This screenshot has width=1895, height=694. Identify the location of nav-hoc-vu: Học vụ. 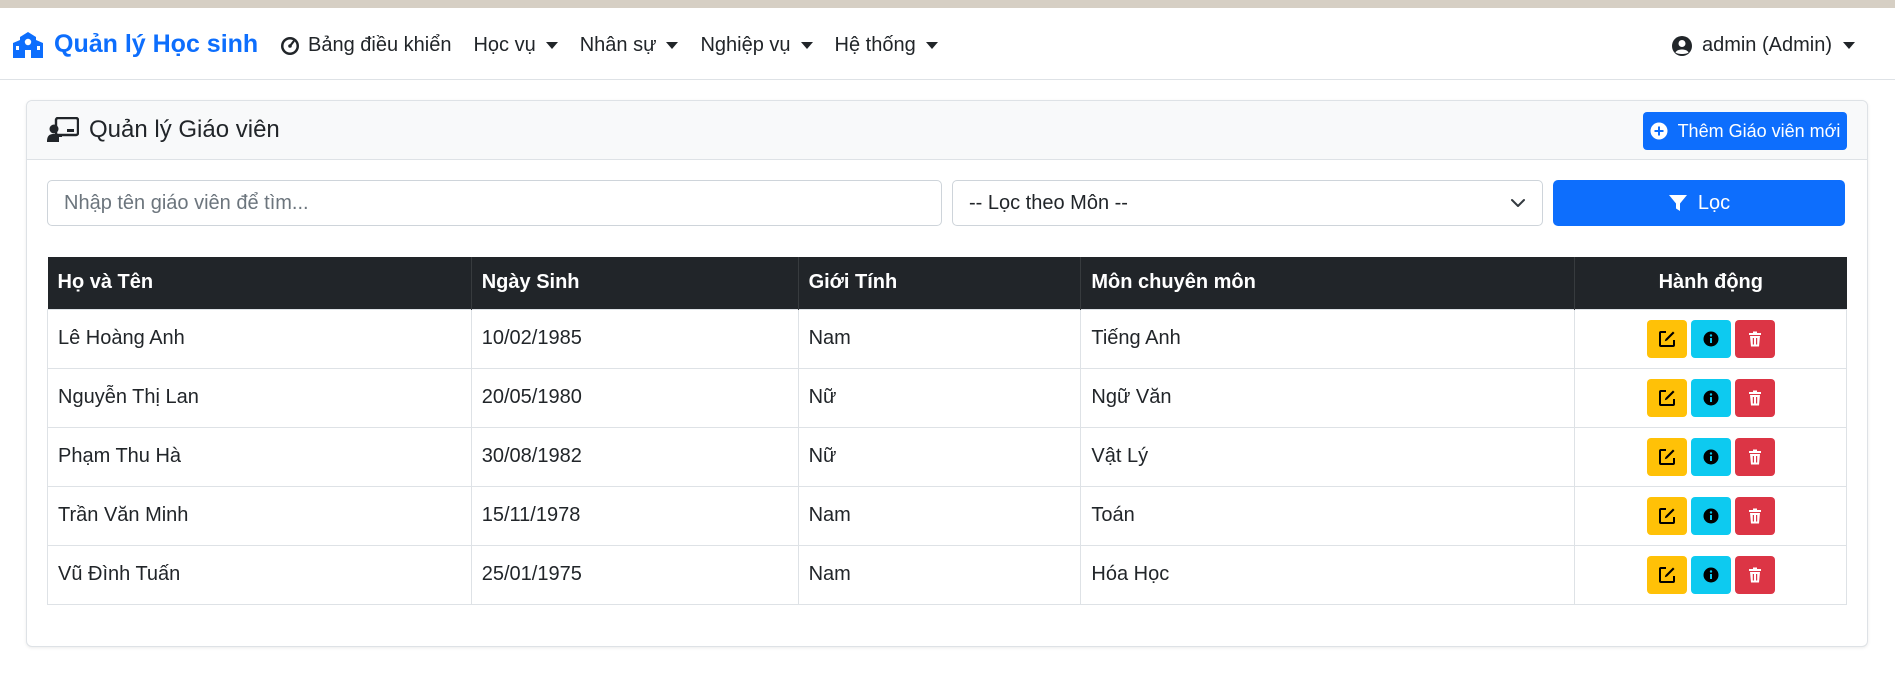
(515, 45).